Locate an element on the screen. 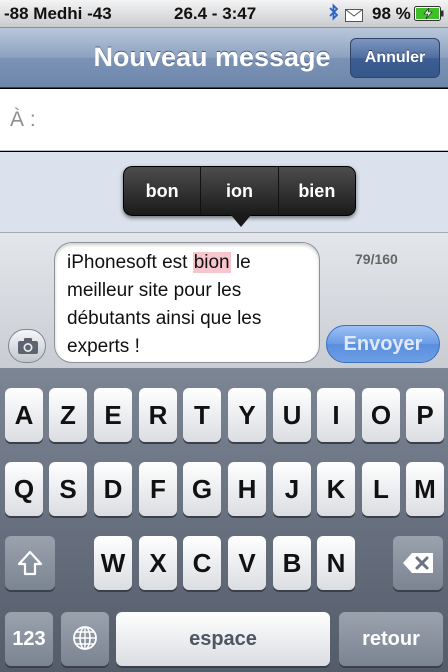  key-x: X is located at coordinates (158, 563).